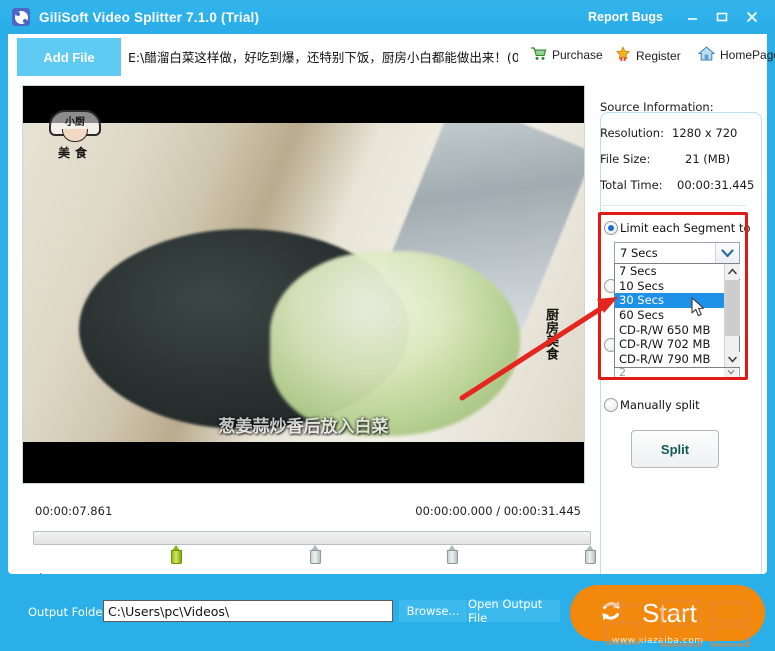 This screenshot has width=775, height=651. Describe the element at coordinates (632, 133) in the screenshot. I see `resolution-label: Resolution:` at that location.